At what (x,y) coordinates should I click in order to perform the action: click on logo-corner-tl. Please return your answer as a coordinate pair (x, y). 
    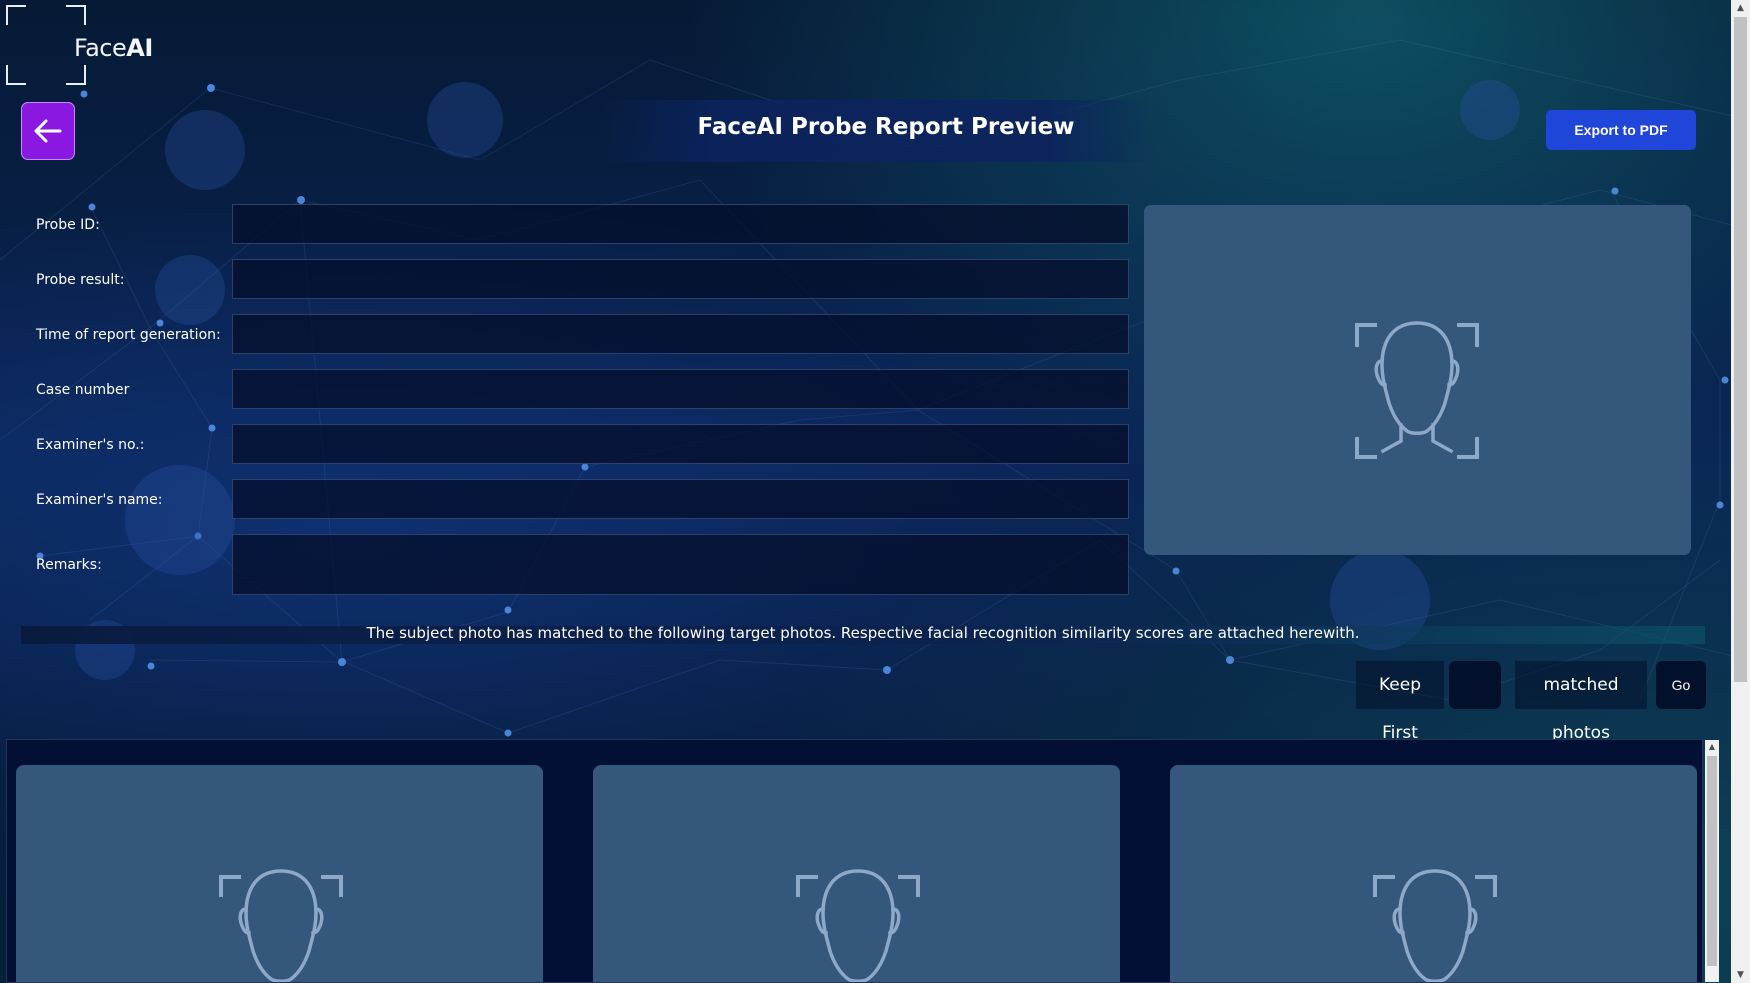
    Looking at the image, I should click on (16, 15).